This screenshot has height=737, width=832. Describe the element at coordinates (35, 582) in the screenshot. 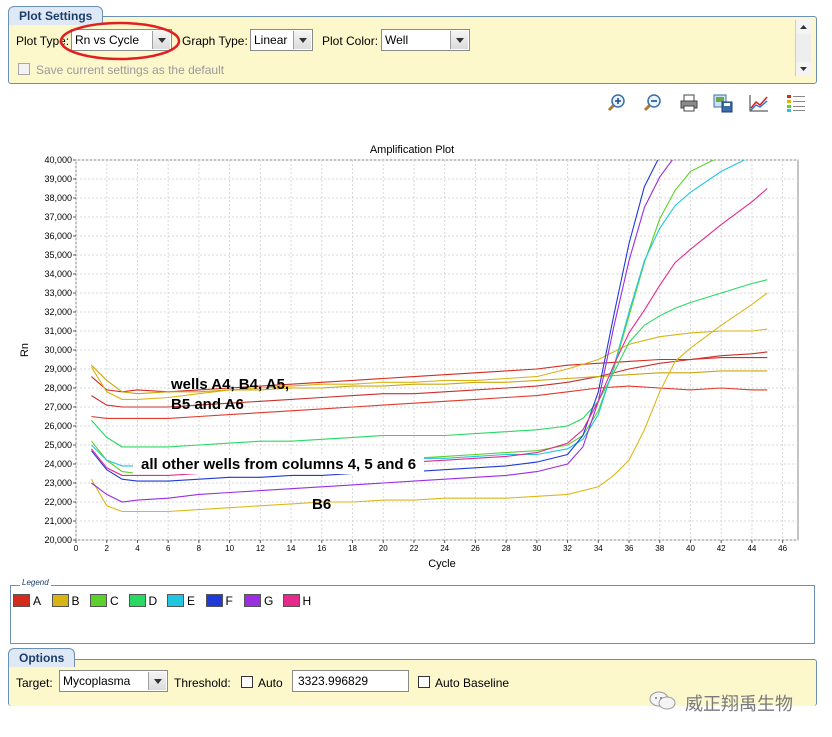

I see `legend-title: Legend` at that location.